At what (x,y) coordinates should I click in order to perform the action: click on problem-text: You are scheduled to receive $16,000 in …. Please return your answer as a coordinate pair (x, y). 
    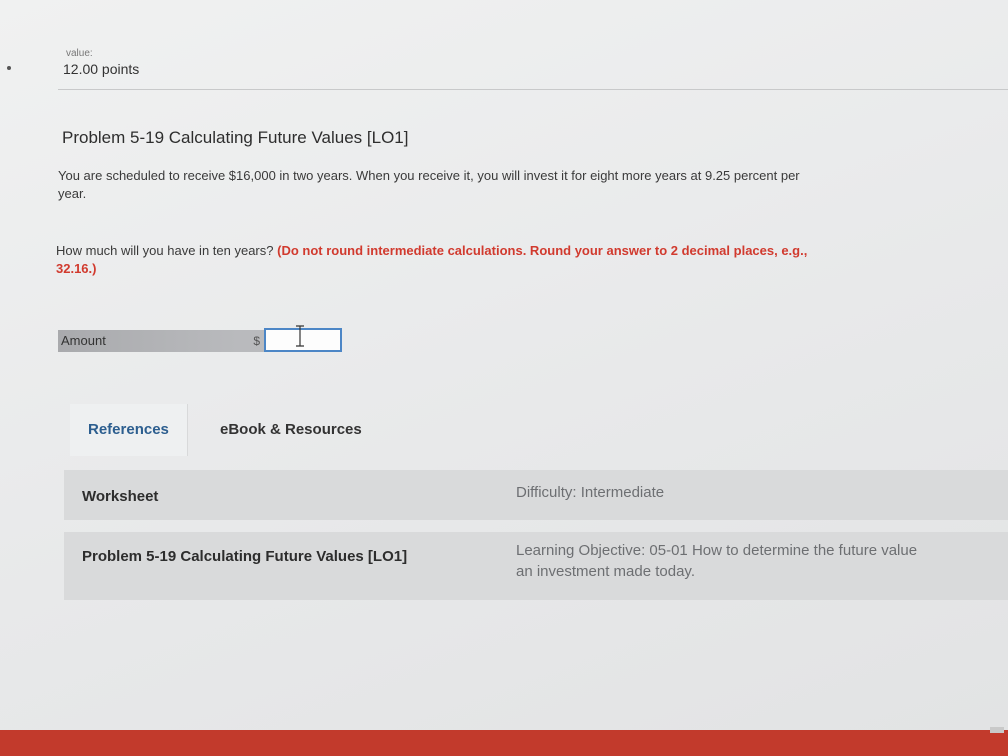
    Looking at the image, I should click on (429, 184).